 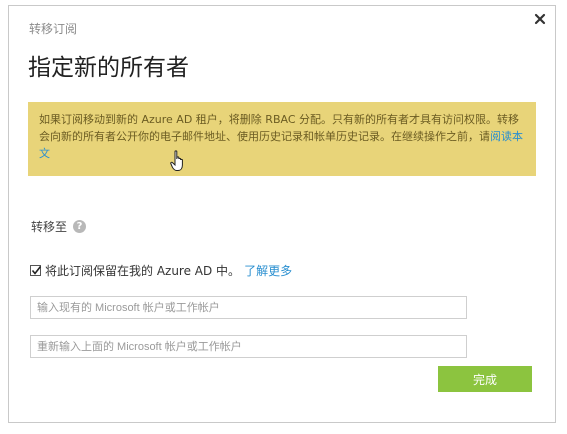 I want to click on checkmark-icon, so click(x=36, y=270).